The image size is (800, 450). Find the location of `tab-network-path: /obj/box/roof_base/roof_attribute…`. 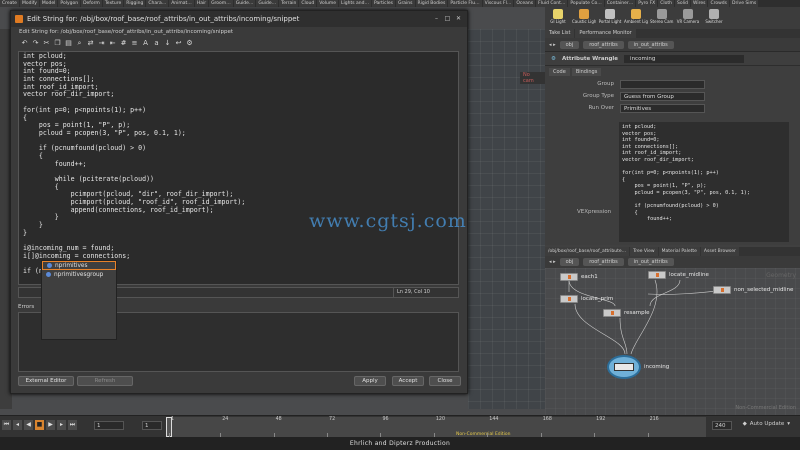

tab-network-path: /obj/box/roof_base/roof_attribute… is located at coordinates (587, 251).